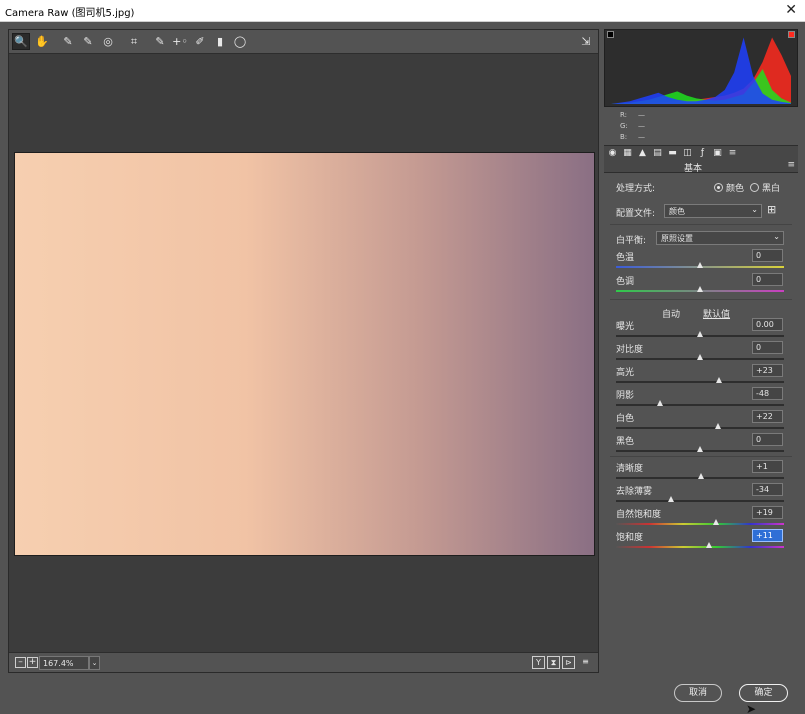 The image size is (805, 714). What do you see at coordinates (732, 153) in the screenshot?
I see `tab-presets-icon: ≡` at bounding box center [732, 153].